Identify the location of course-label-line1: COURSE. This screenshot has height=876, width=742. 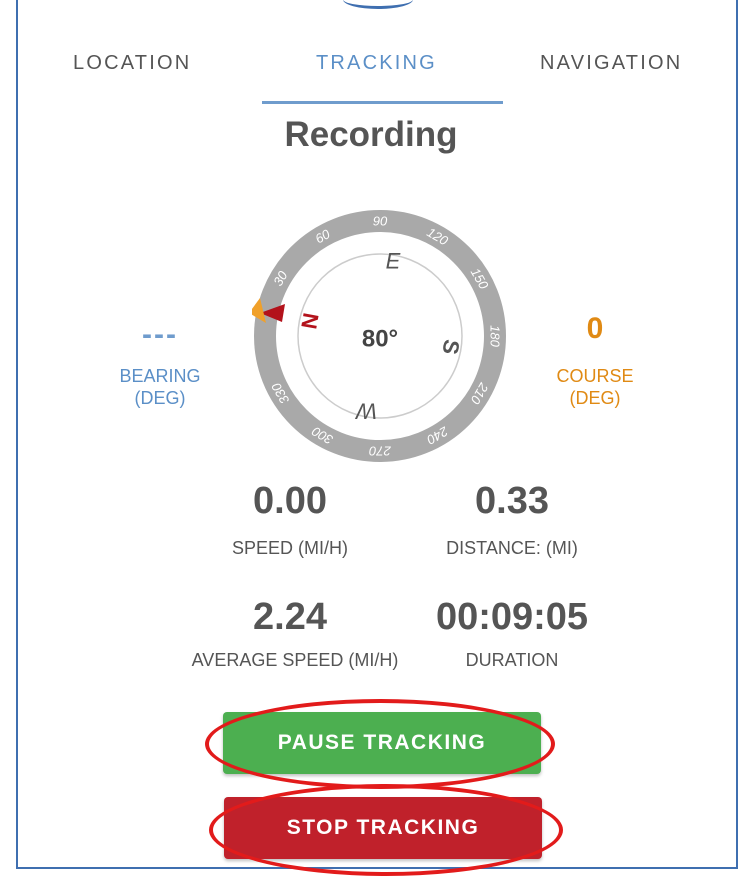
(595, 376).